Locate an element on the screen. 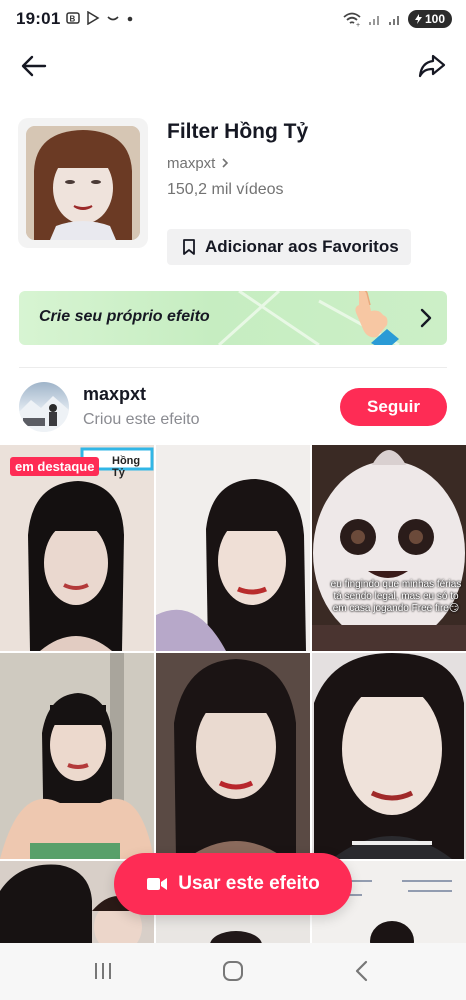 Image resolution: width=466 pixels, height=1000 pixels. effect-creator-link: maxpxt is located at coordinates (198, 163).